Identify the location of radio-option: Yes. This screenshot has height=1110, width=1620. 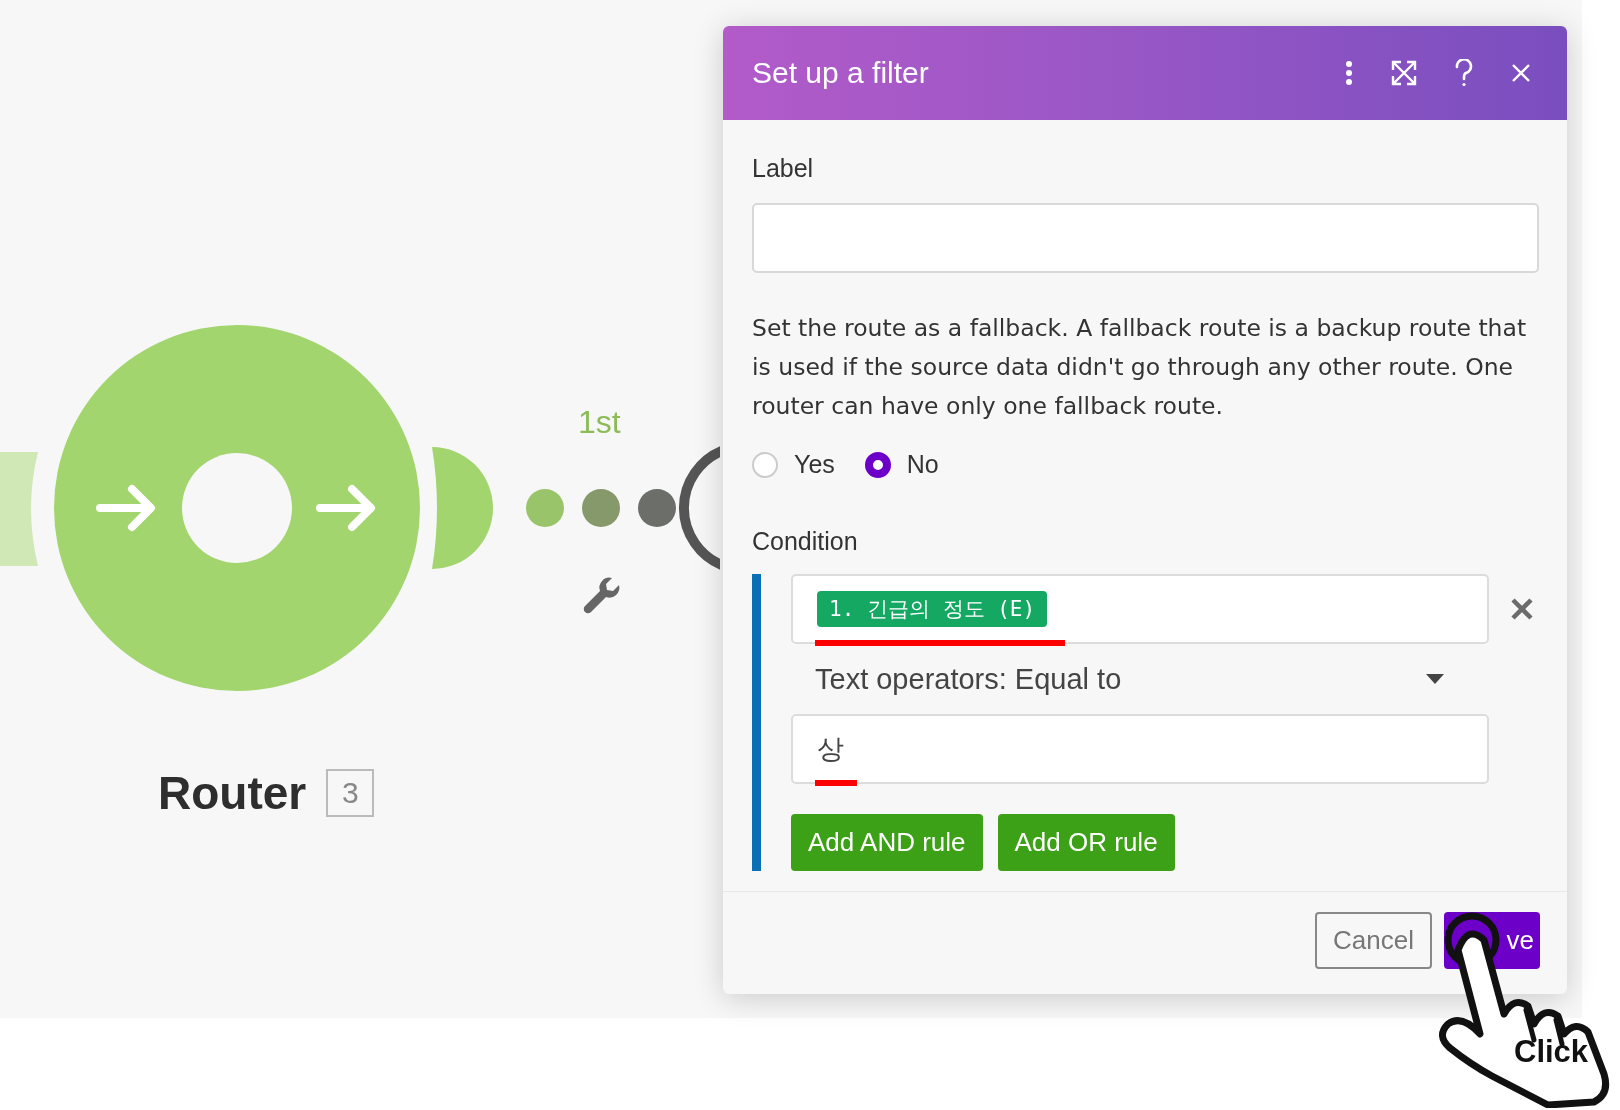
(793, 464).